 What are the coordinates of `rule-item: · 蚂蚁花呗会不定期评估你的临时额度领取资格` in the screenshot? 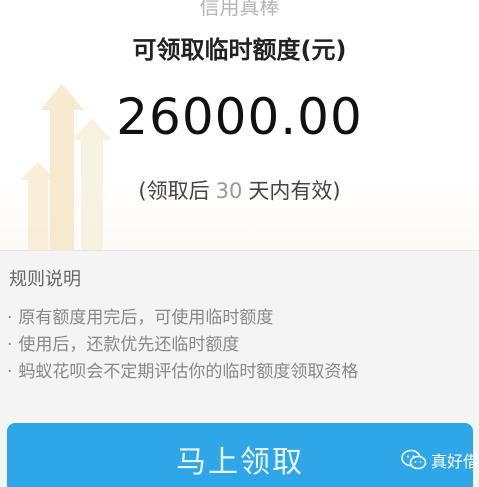 It's located at (182, 374).